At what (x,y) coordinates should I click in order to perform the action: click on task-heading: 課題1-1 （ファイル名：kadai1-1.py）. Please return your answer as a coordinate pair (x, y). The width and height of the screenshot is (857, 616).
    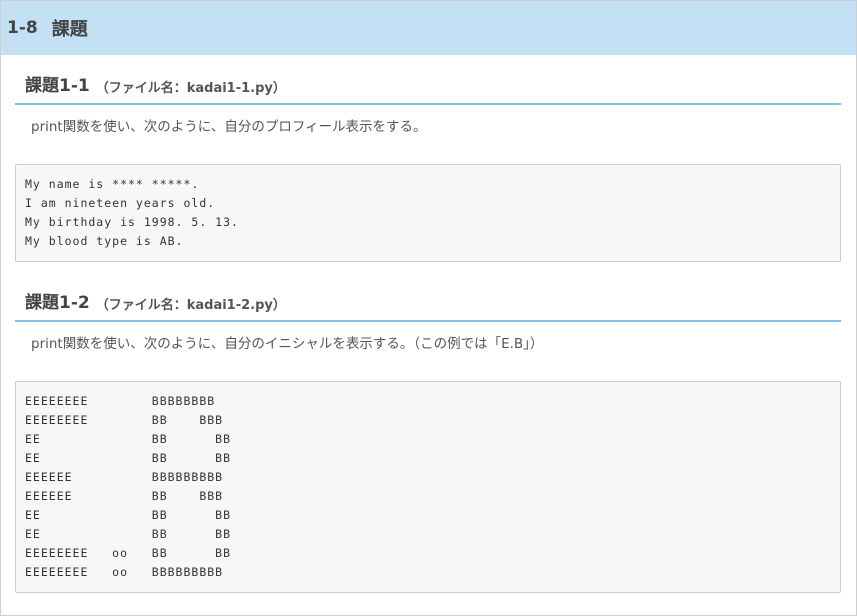
    Looking at the image, I should click on (428, 88).